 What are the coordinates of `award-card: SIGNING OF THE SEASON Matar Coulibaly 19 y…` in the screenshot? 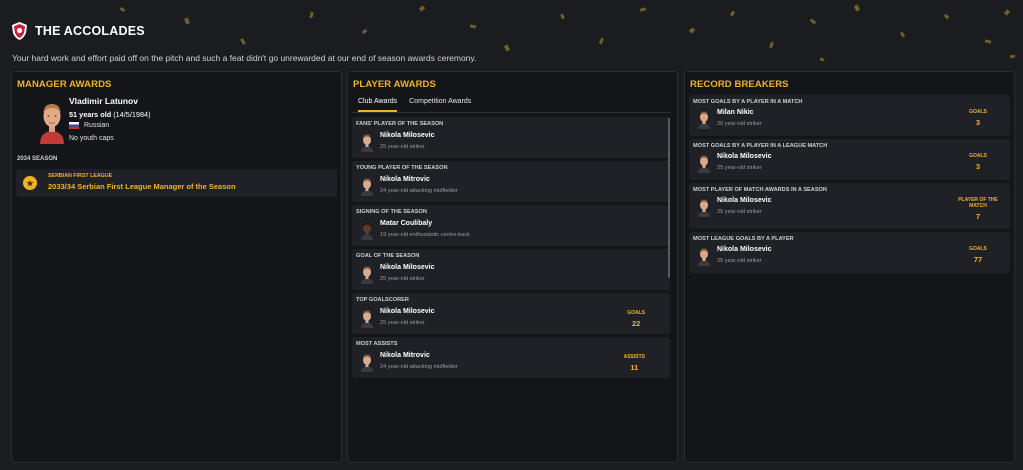 It's located at (511, 225).